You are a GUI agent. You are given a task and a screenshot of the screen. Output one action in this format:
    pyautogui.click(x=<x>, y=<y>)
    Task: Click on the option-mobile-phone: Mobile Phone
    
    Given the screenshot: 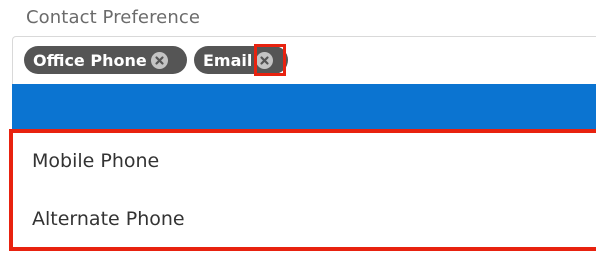 What is the action you would take?
    pyautogui.click(x=95, y=161)
    